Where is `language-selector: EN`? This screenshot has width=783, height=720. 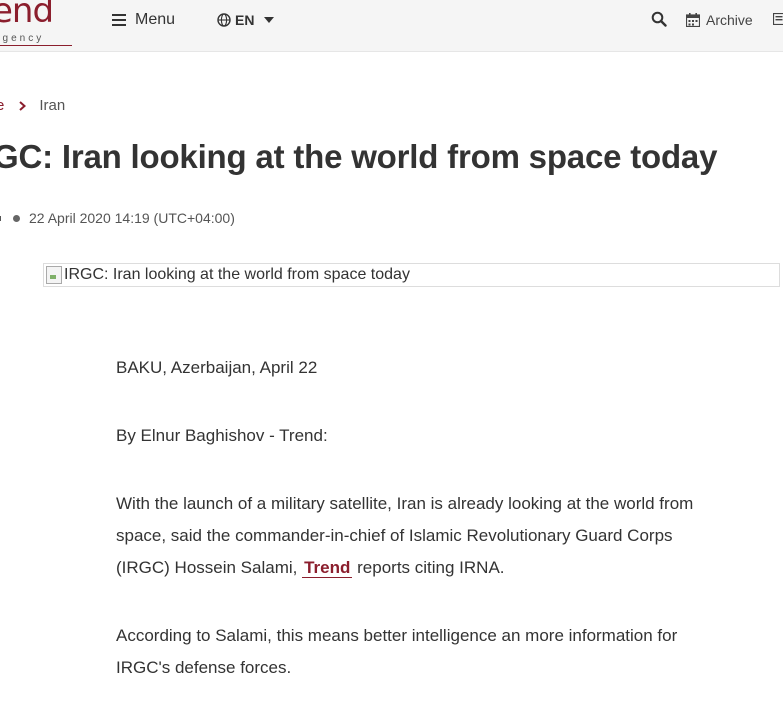 language-selector: EN is located at coordinates (245, 20).